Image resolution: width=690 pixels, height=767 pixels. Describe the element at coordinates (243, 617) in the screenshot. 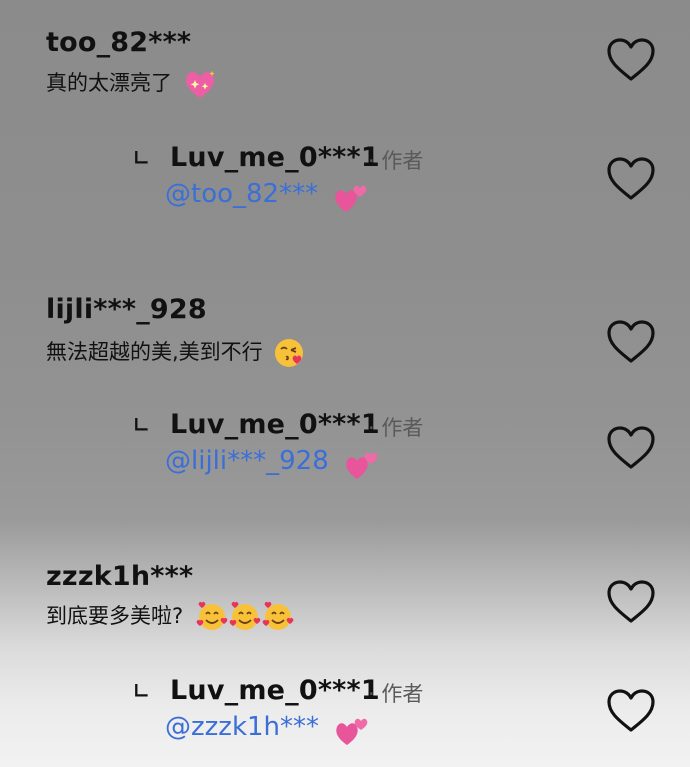

I see `smiling-face-with-hearts-icon` at that location.